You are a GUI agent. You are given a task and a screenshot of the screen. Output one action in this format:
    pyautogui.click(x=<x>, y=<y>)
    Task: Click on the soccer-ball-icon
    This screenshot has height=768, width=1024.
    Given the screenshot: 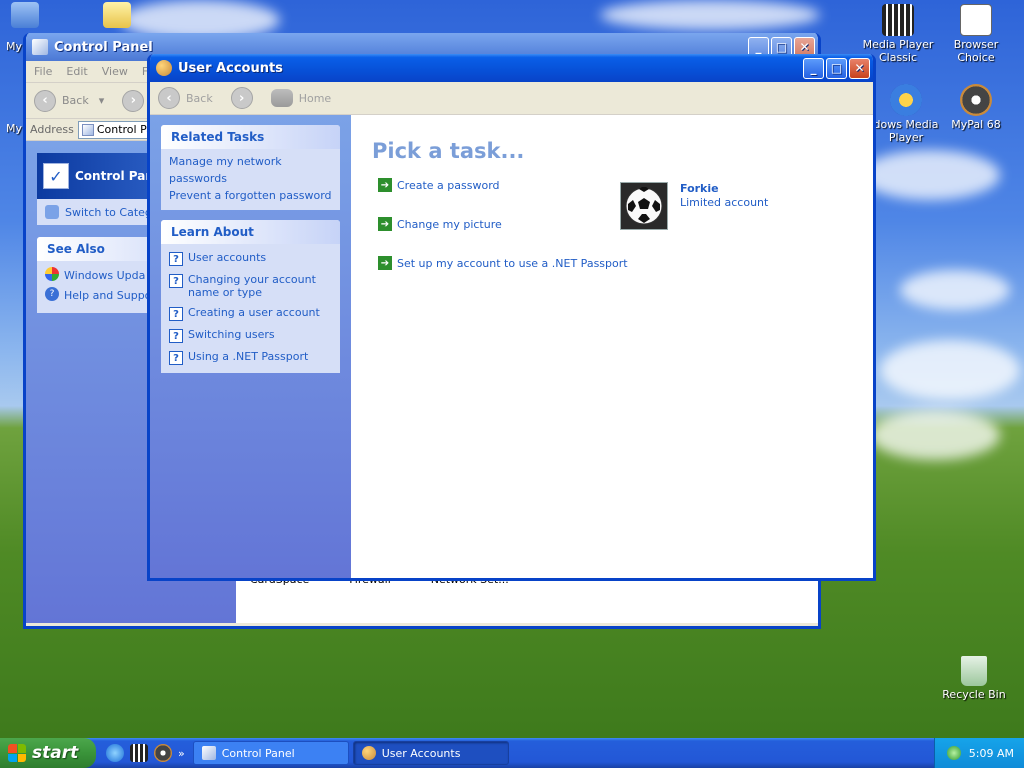 What is the action you would take?
    pyautogui.click(x=644, y=206)
    